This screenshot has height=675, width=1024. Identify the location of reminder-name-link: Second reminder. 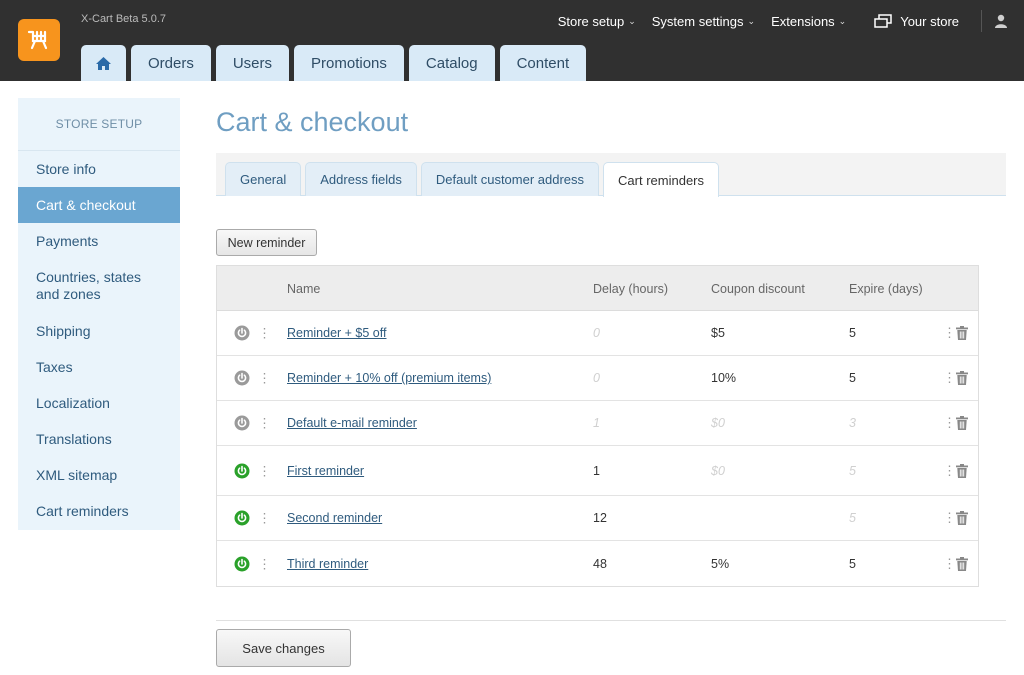
(334, 518).